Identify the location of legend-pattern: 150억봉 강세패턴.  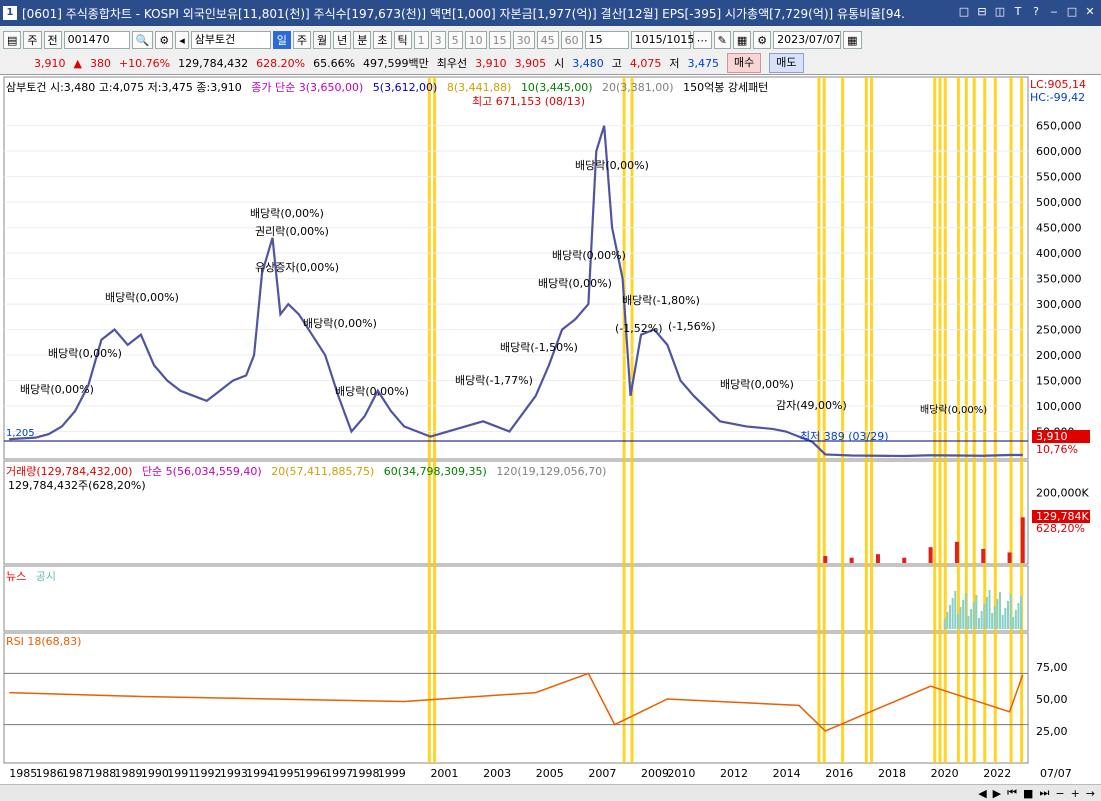
(726, 87).